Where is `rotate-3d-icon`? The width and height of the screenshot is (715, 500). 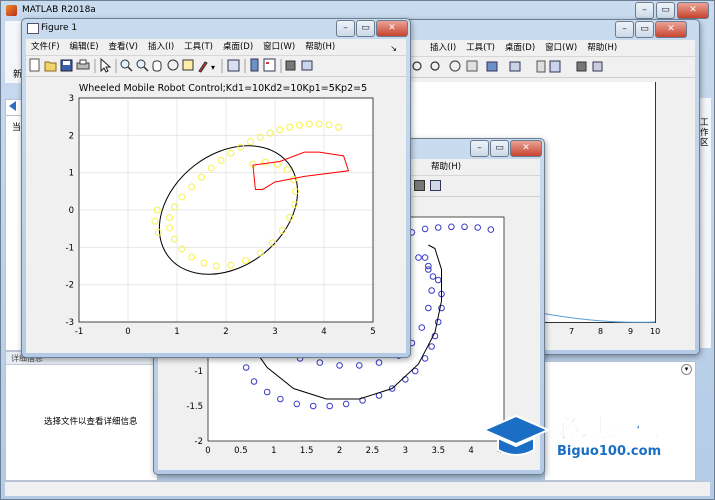
rotate-3d-icon is located at coordinates (173, 65).